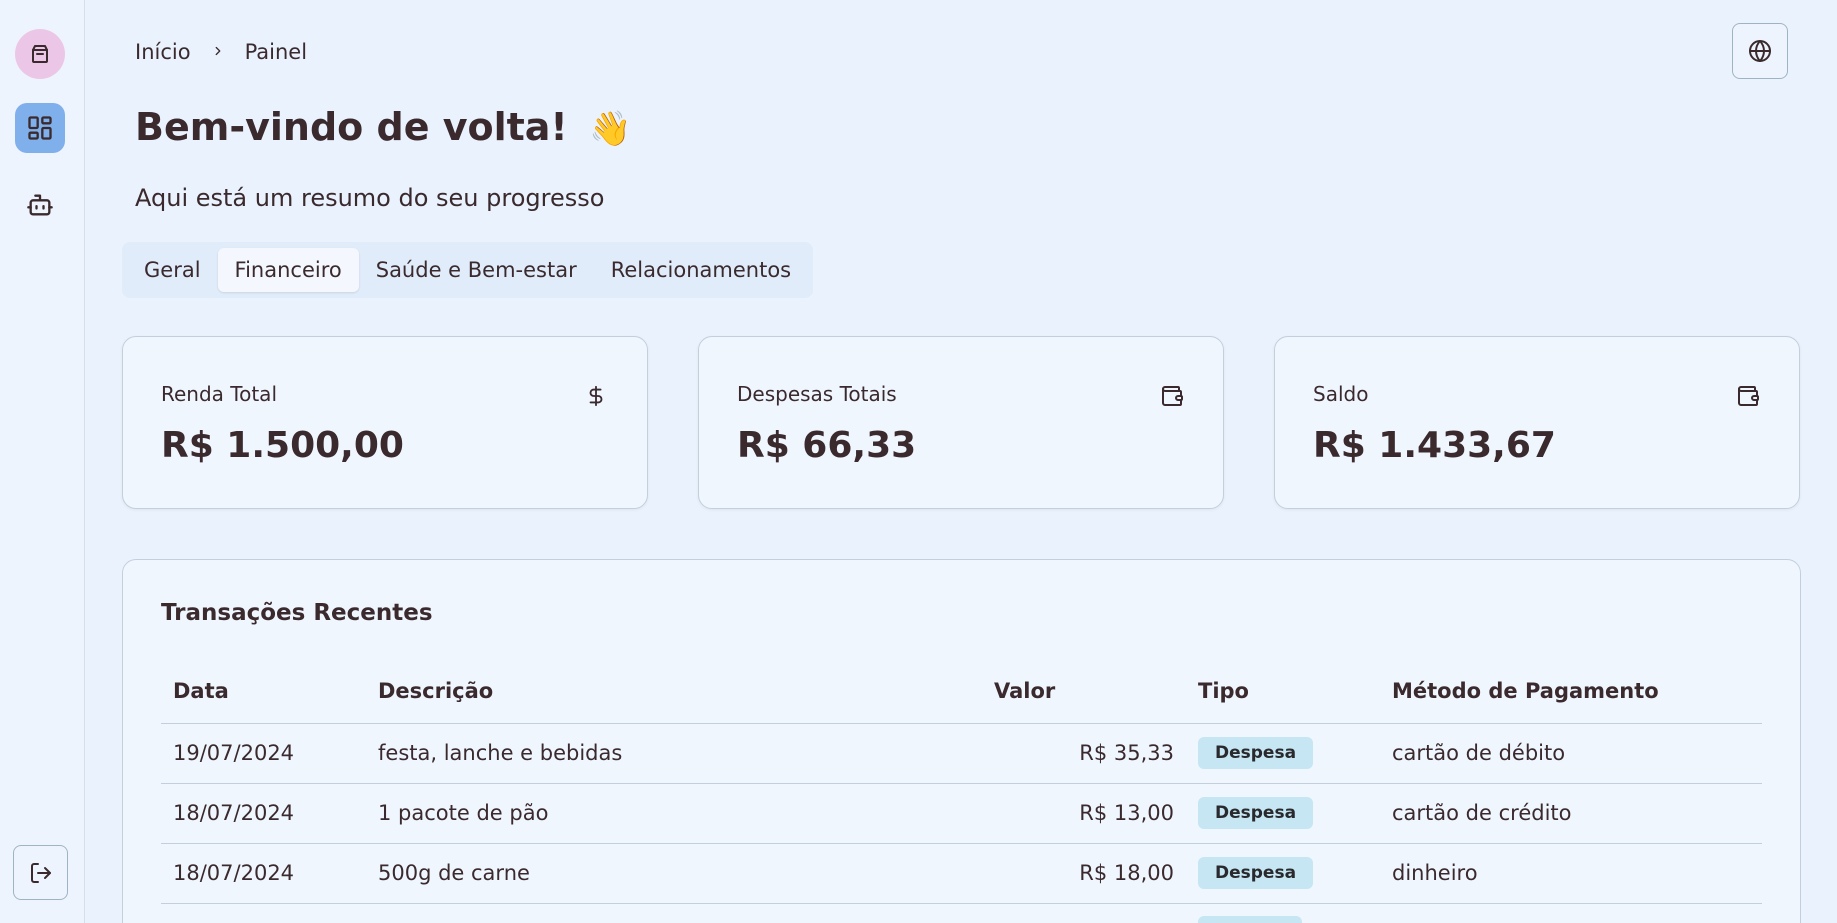 The width and height of the screenshot is (1837, 923). What do you see at coordinates (701, 270) in the screenshot?
I see `tab-relacionamentos: Relacionamentos` at bounding box center [701, 270].